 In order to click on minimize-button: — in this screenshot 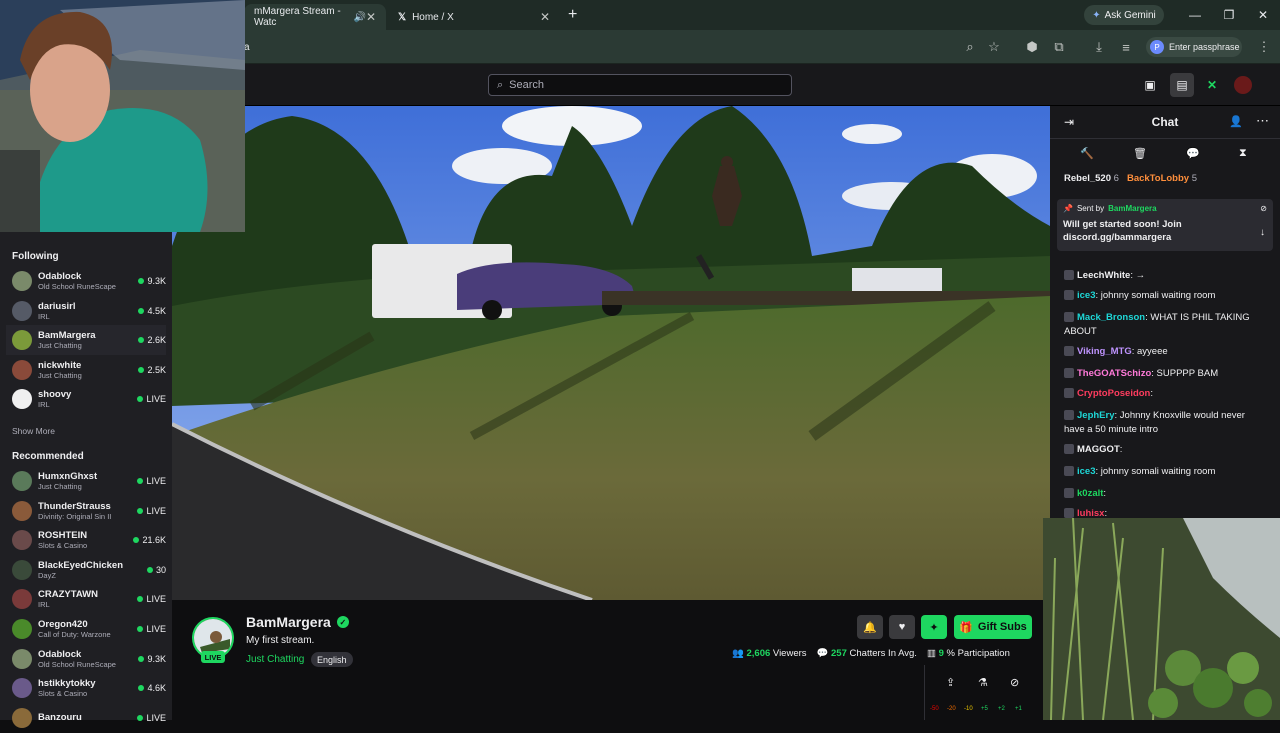, I will do `click(1195, 15)`.